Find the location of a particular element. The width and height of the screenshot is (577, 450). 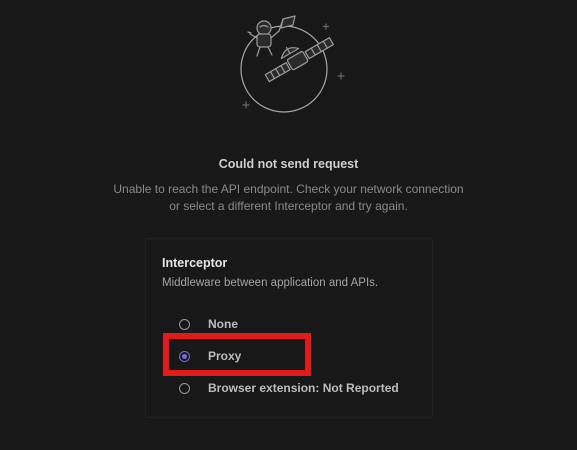

interceptor-option-none: None is located at coordinates (208, 324).